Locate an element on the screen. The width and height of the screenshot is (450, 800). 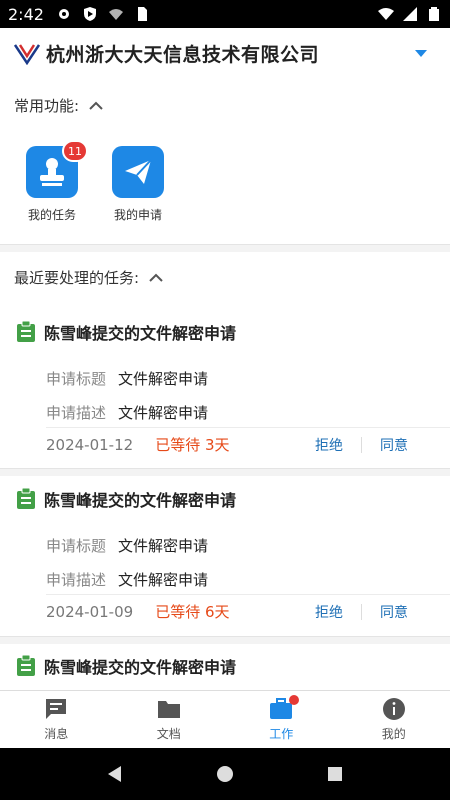
task-count-badge: 11 is located at coordinates (75, 151).